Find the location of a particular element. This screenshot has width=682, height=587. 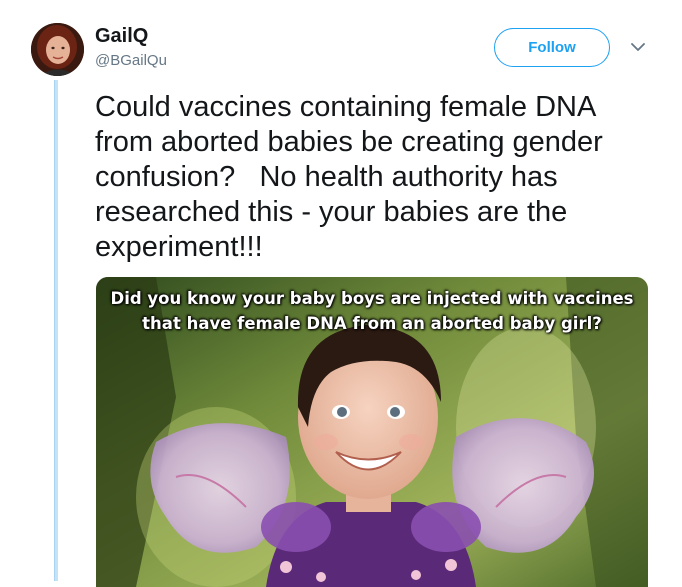

author-handle: @BGailQu is located at coordinates (131, 60).